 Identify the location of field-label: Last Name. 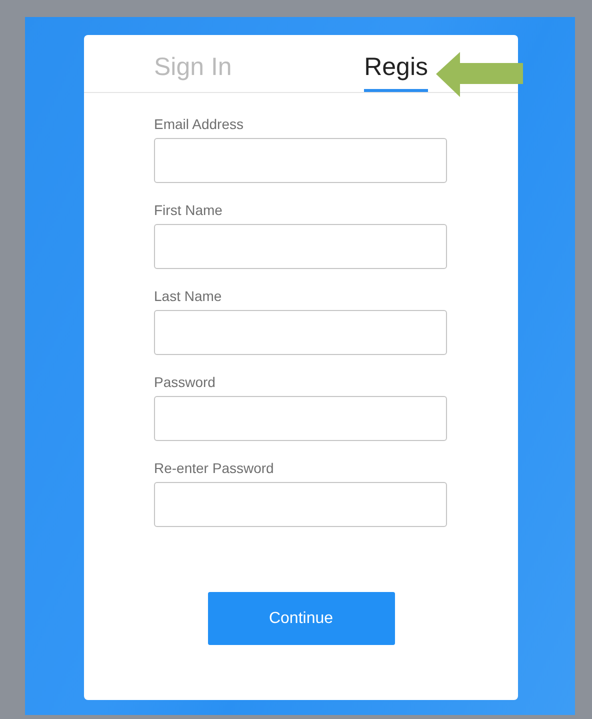
(188, 296).